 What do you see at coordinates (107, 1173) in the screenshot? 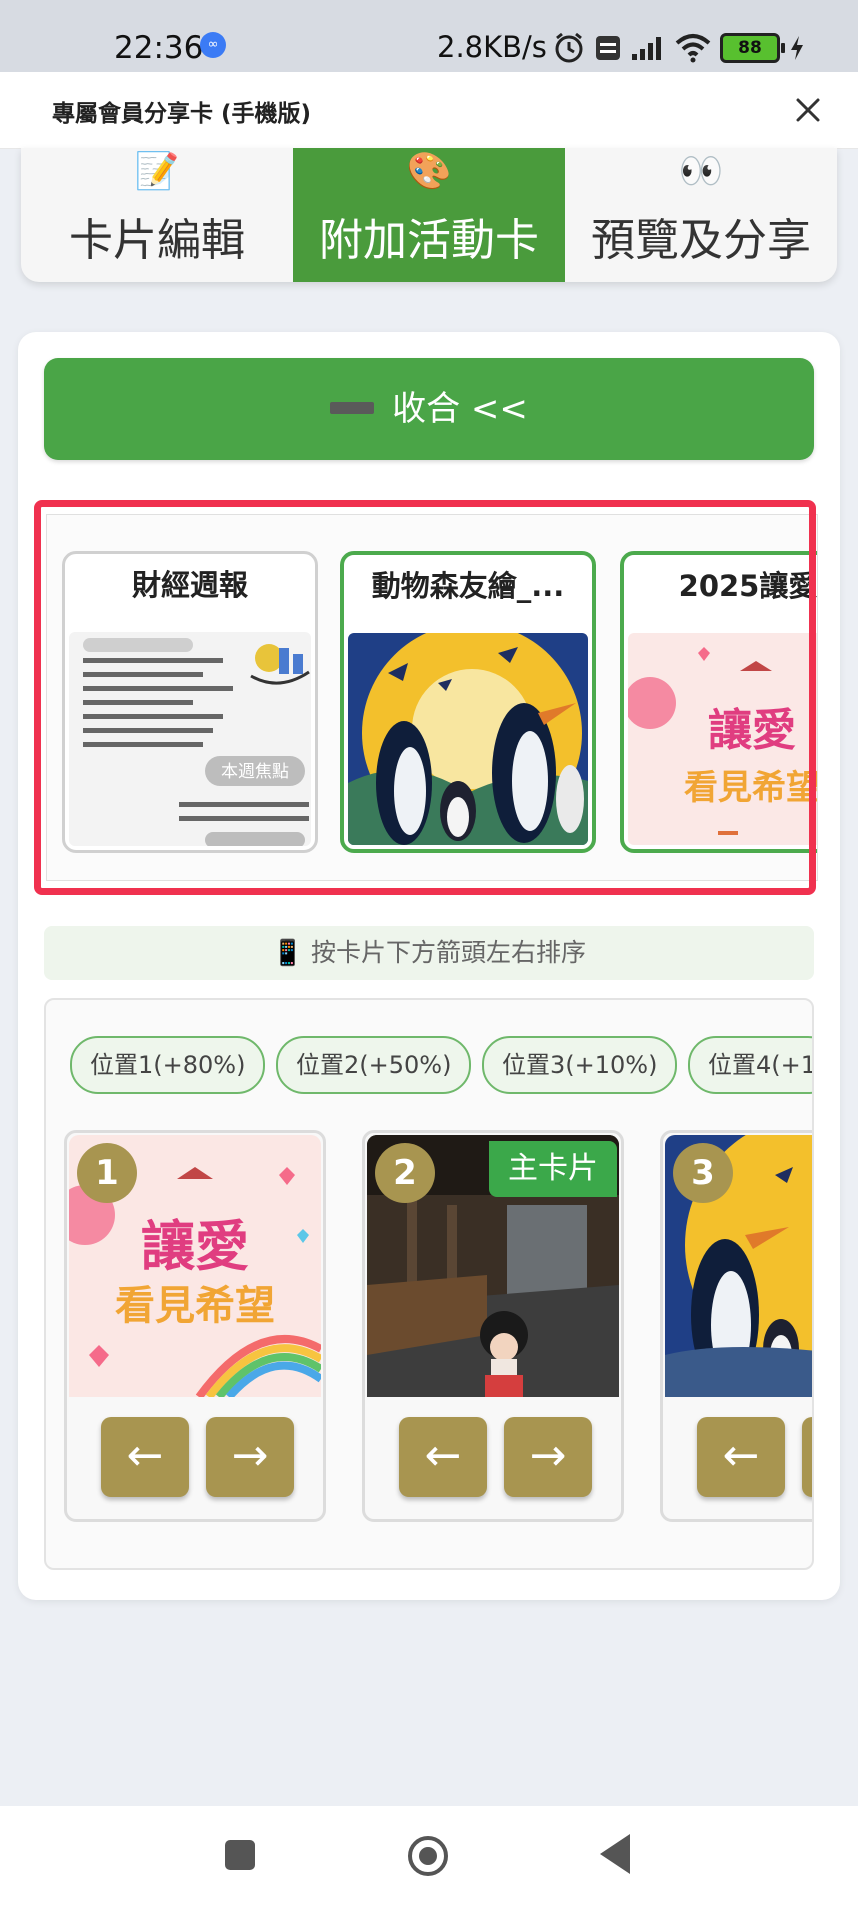
I see `slot-number-badge: 1` at bounding box center [107, 1173].